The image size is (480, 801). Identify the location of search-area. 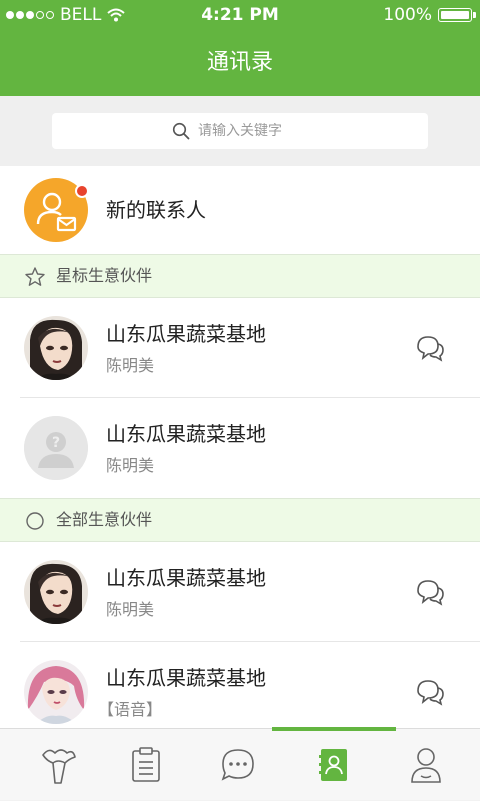
(240, 131).